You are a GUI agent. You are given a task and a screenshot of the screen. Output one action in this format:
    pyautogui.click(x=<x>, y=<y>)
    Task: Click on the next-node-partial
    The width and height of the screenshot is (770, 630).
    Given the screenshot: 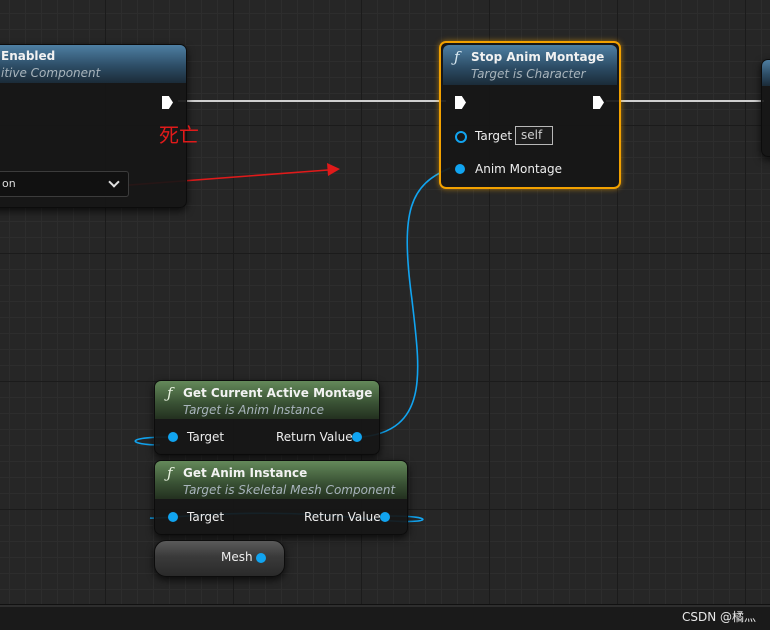 What is the action you would take?
    pyautogui.click(x=765, y=108)
    